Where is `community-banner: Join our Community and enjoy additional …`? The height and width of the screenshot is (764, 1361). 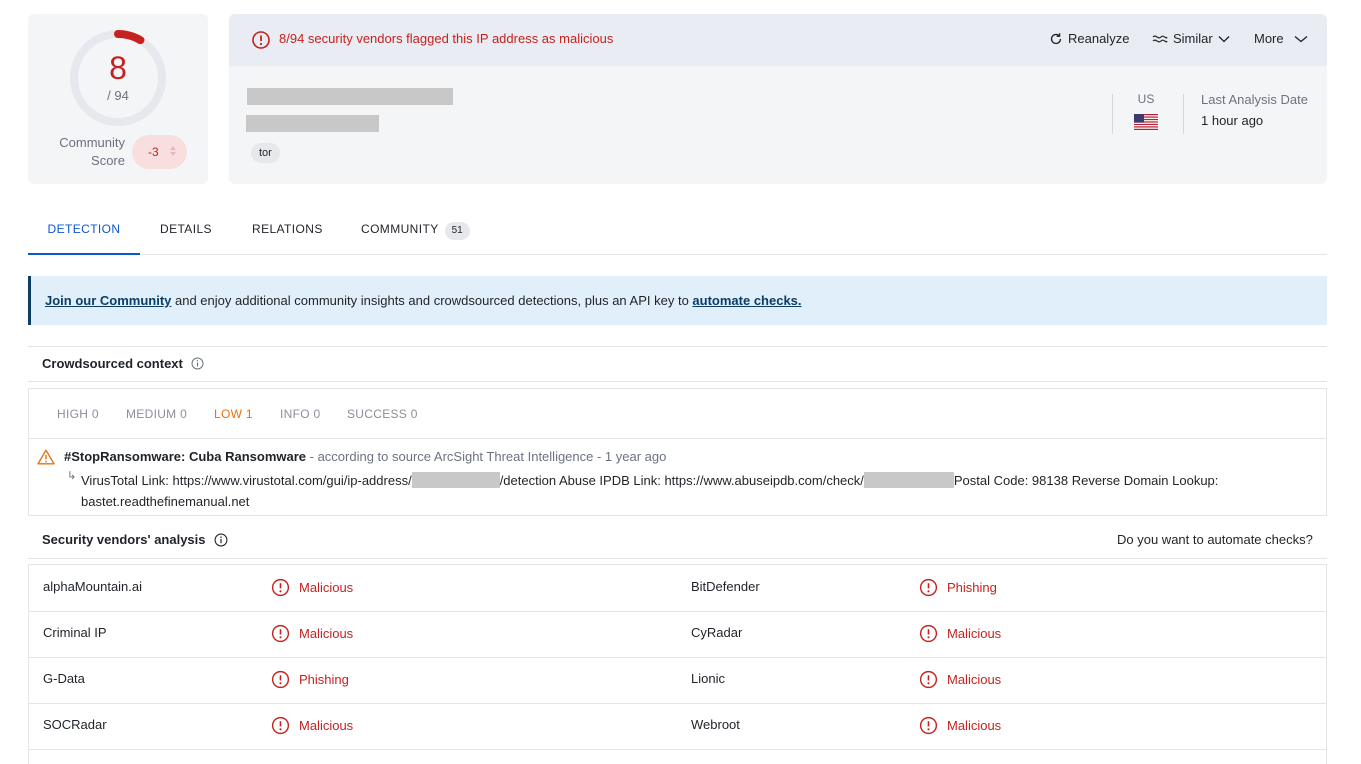 community-banner: Join our Community and enjoy additional … is located at coordinates (677, 300).